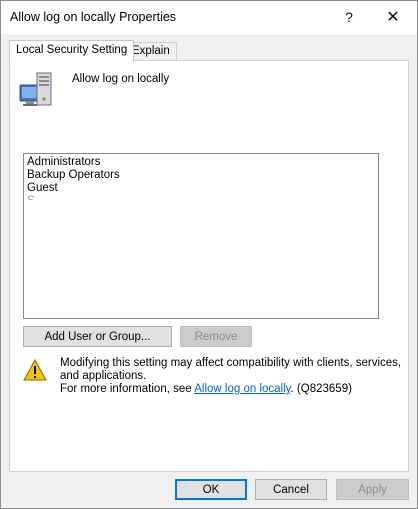 The width and height of the screenshot is (418, 509). What do you see at coordinates (209, 17) in the screenshot?
I see `title-bar: Allow log on locally Properties ? ✕` at bounding box center [209, 17].